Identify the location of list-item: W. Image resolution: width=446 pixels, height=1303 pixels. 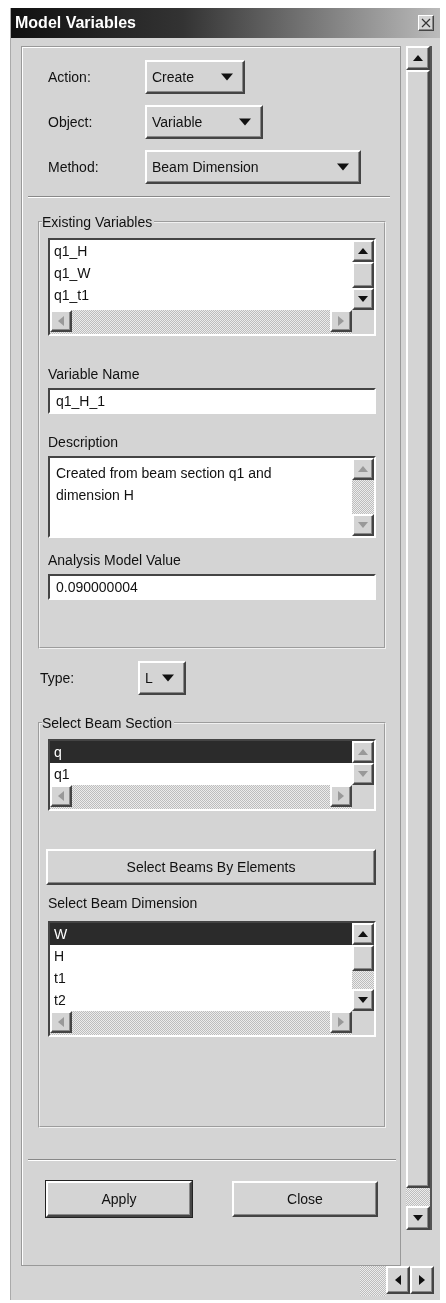
(201, 934).